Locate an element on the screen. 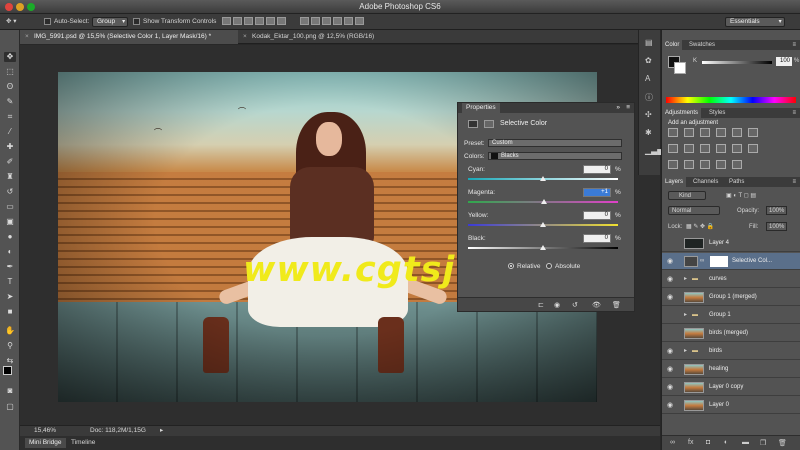  eraser-tool-icon: ▭ is located at coordinates (10, 207).